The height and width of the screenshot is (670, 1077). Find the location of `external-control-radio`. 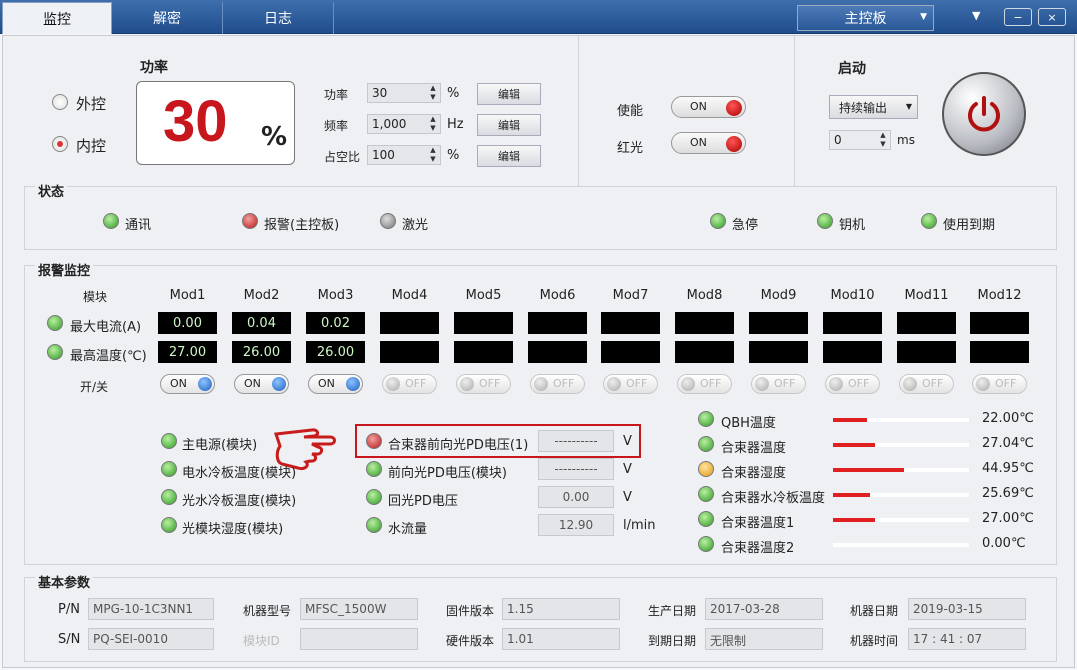

external-control-radio is located at coordinates (60, 102).